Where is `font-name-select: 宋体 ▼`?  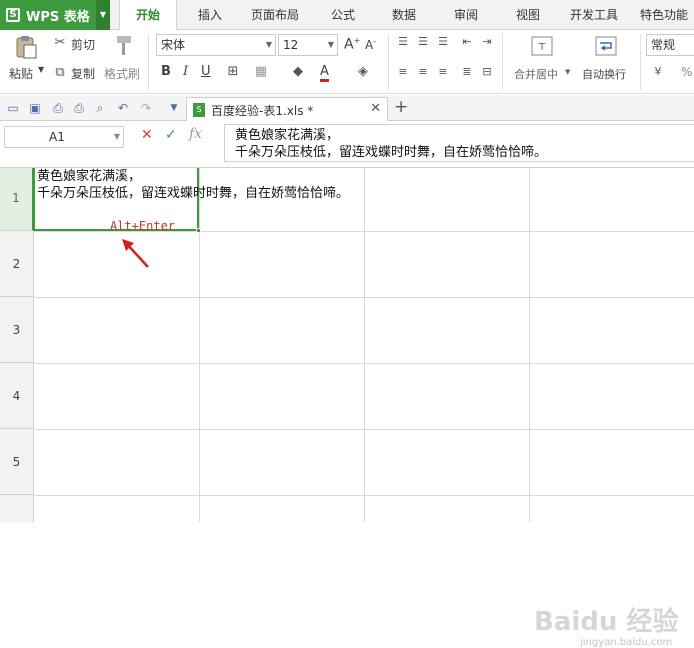 font-name-select: 宋体 ▼ is located at coordinates (216, 45).